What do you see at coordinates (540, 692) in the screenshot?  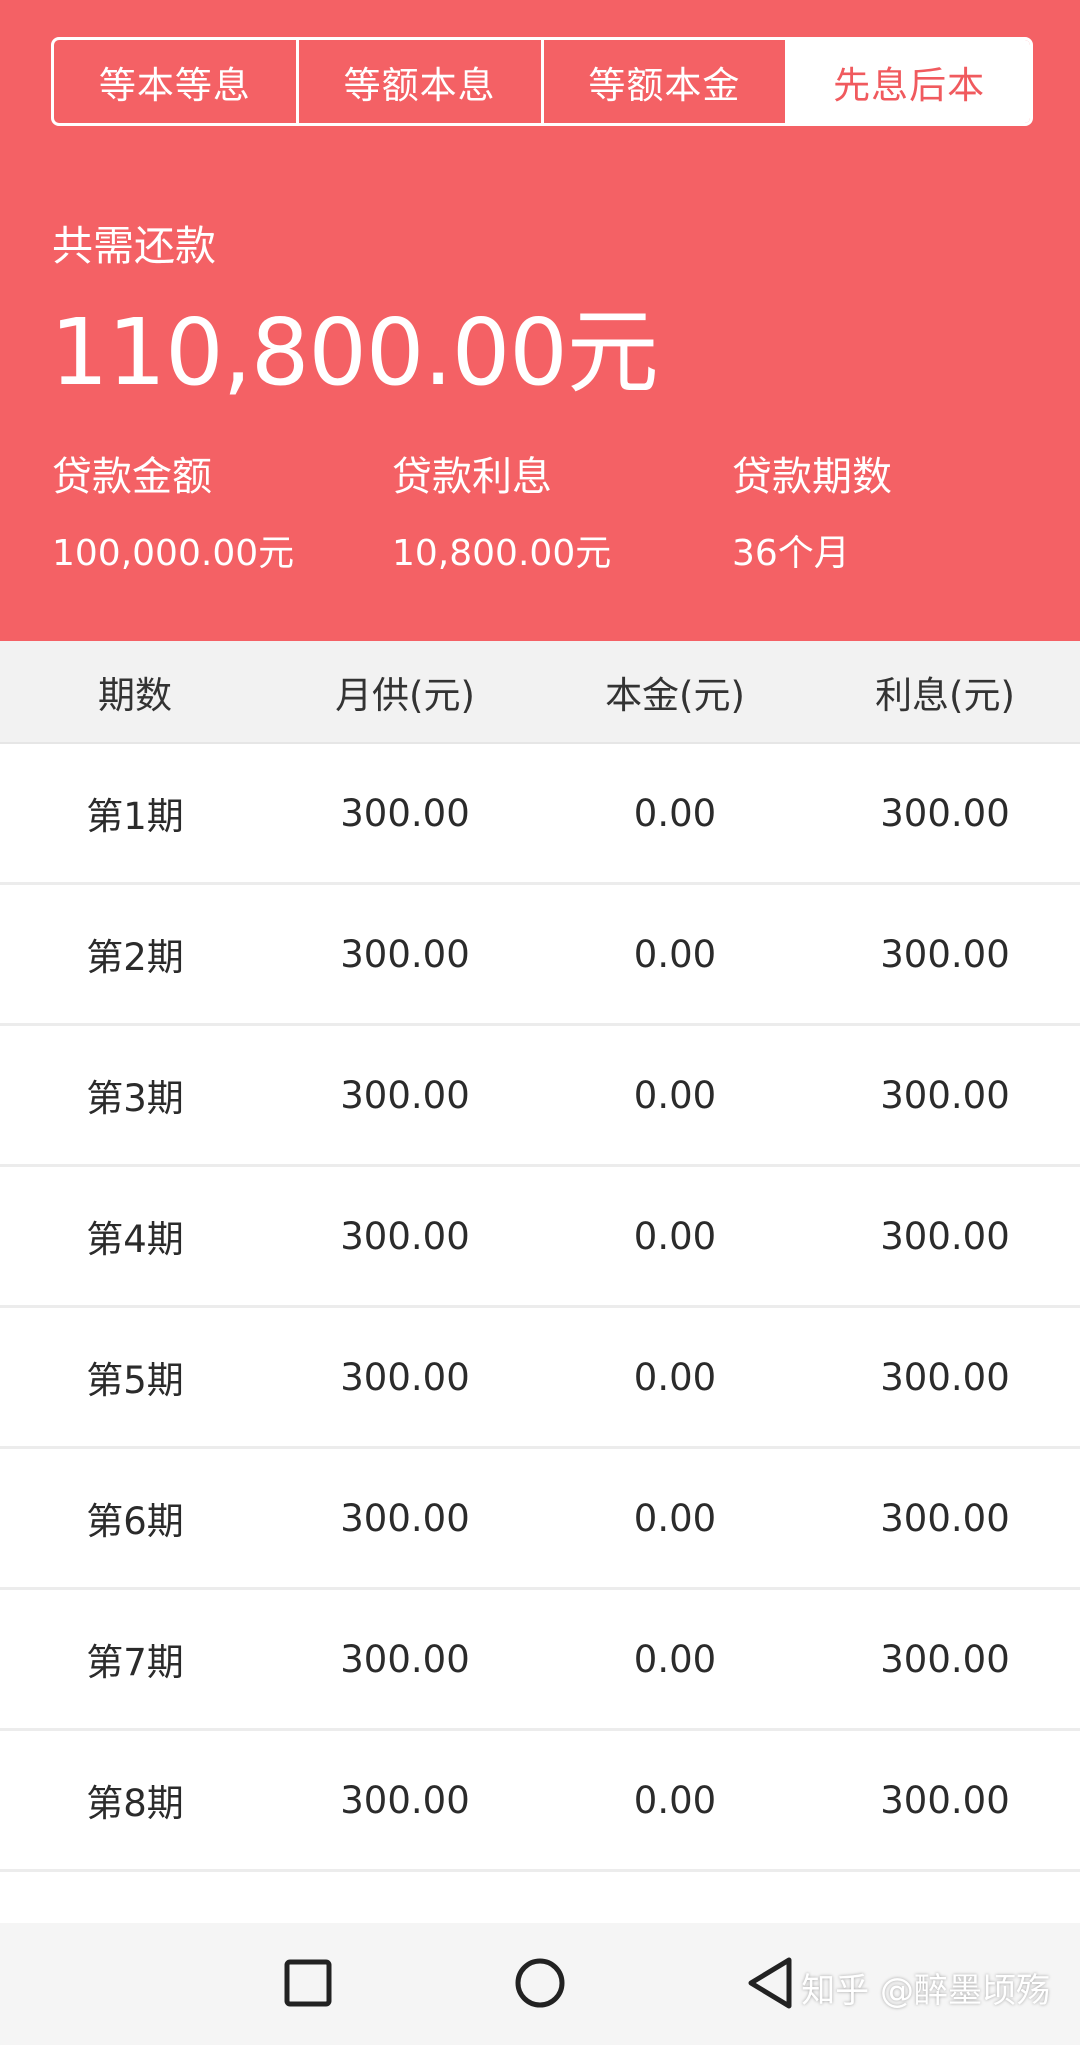 I see `schedule-table-header: 期数 月供(元) 本金(元) 利息(元)` at bounding box center [540, 692].